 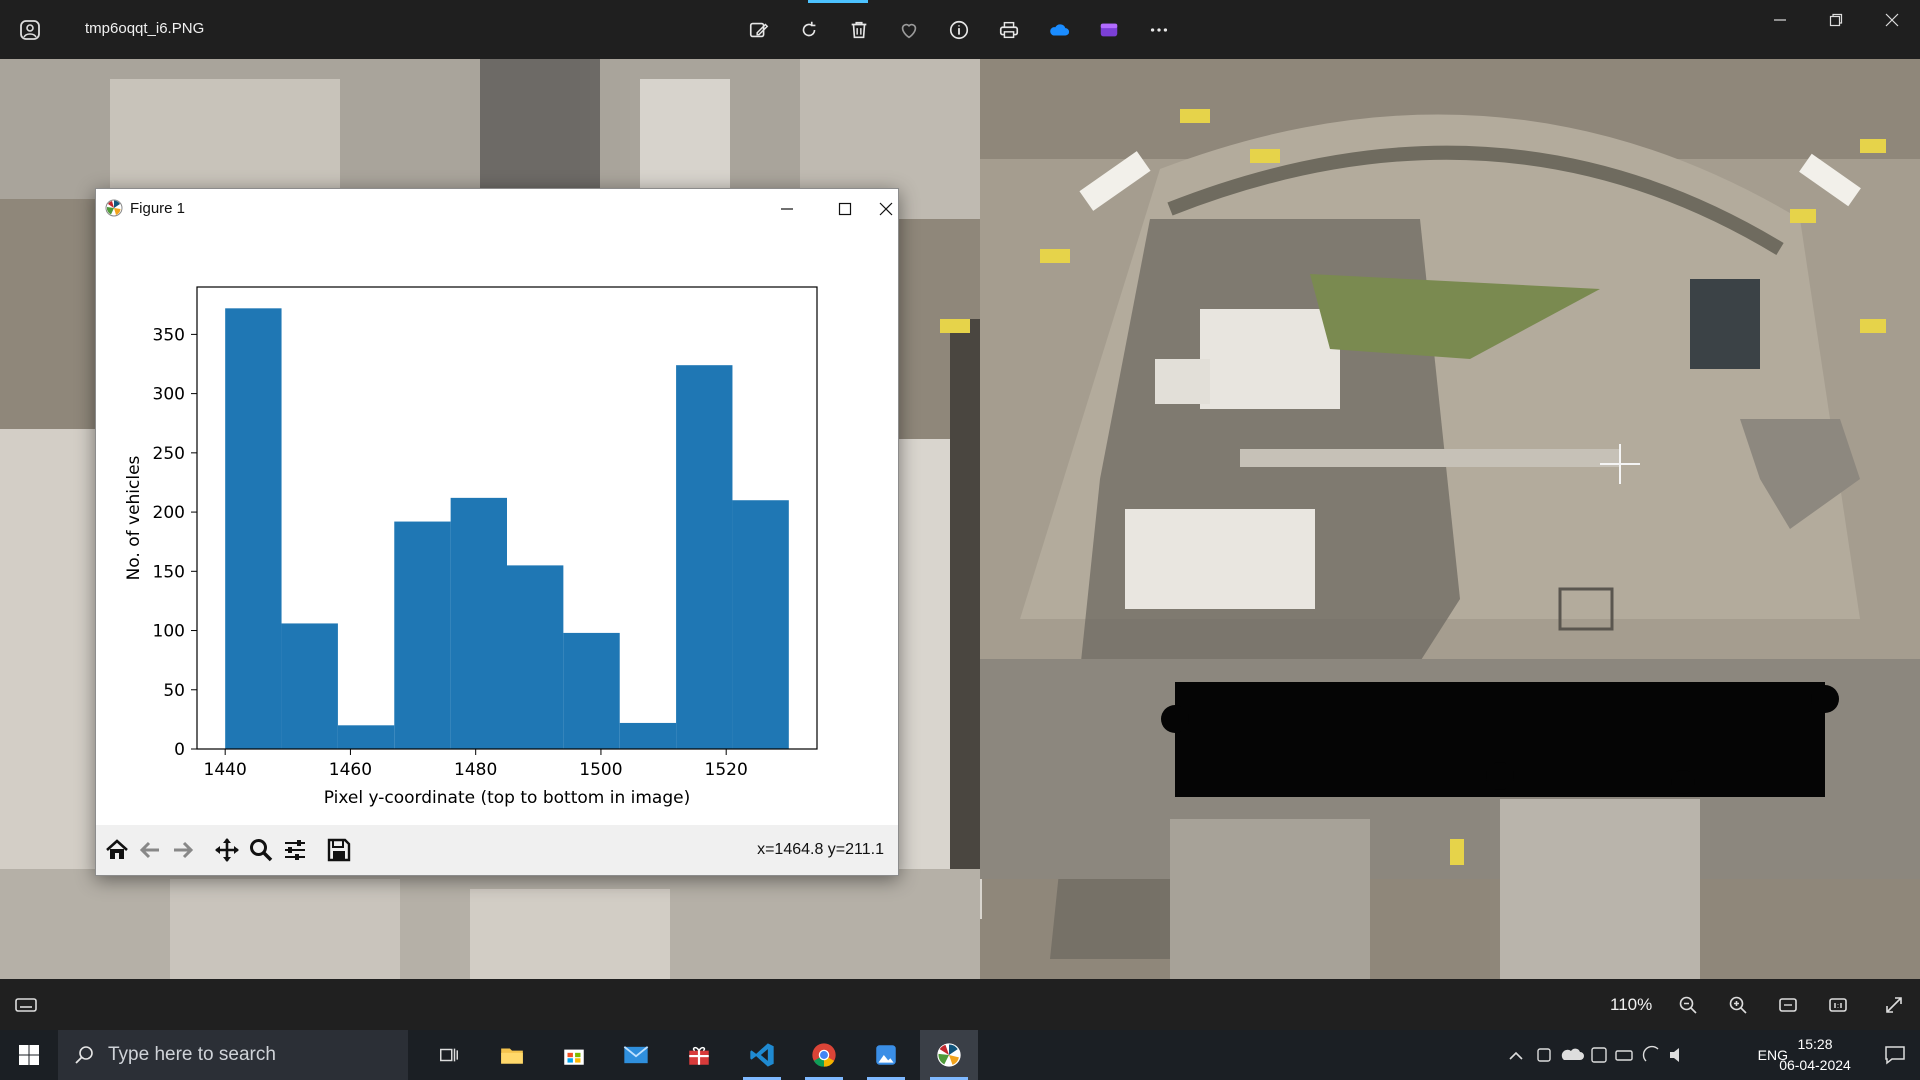 I want to click on print-icon, so click(x=1009, y=30).